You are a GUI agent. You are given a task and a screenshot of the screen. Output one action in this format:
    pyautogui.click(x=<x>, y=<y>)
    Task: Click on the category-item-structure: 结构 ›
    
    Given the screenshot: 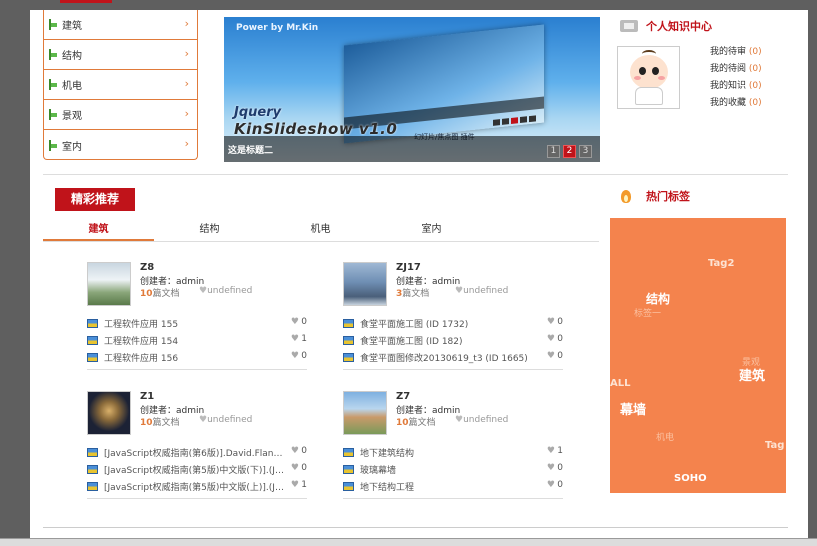 What is the action you would take?
    pyautogui.click(x=120, y=55)
    